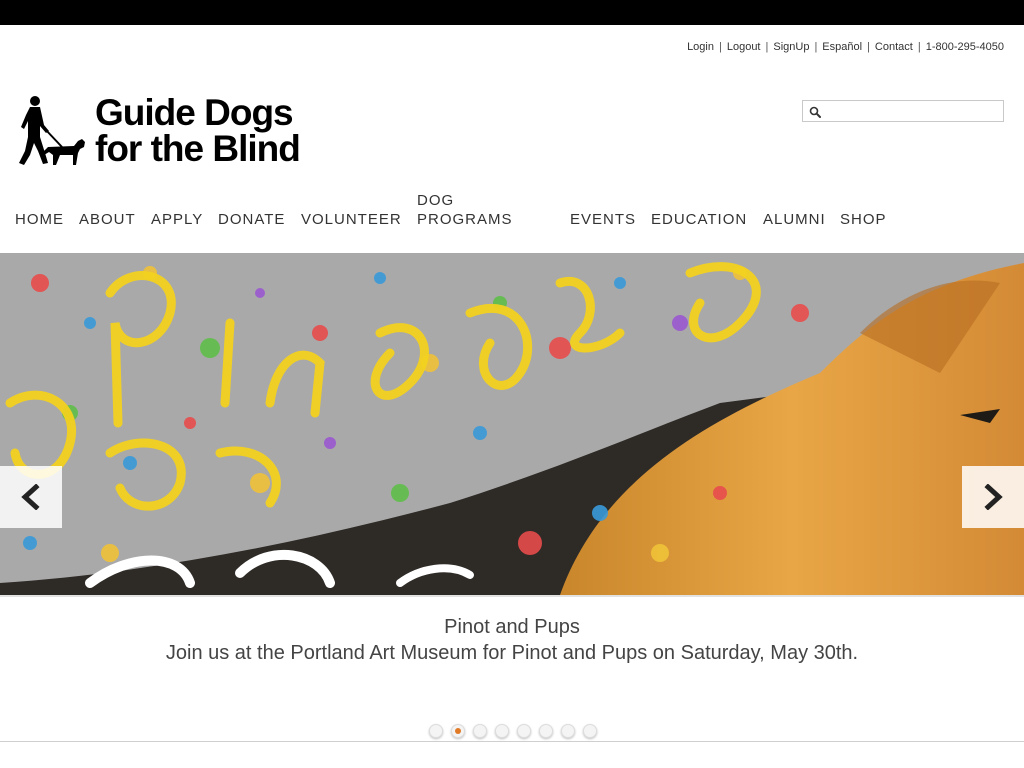 The image size is (1024, 768). I want to click on phone-link: 1-800-295-4050, so click(965, 47).